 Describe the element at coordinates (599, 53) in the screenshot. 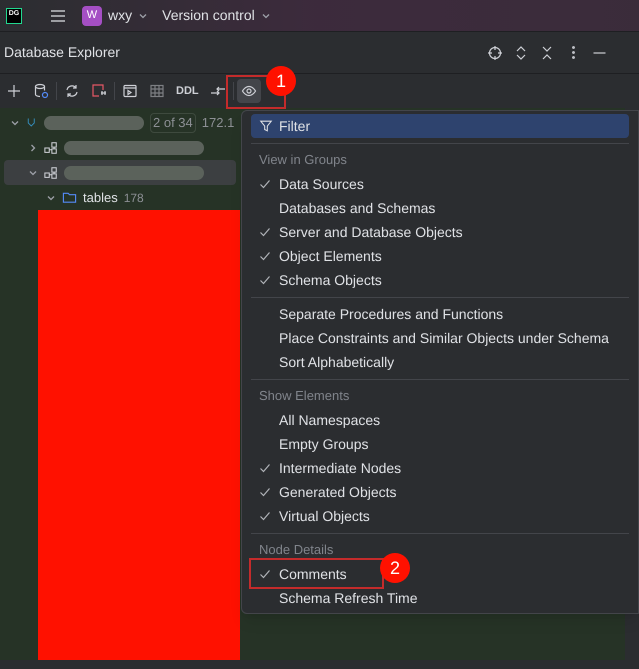

I see `minus-icon` at that location.